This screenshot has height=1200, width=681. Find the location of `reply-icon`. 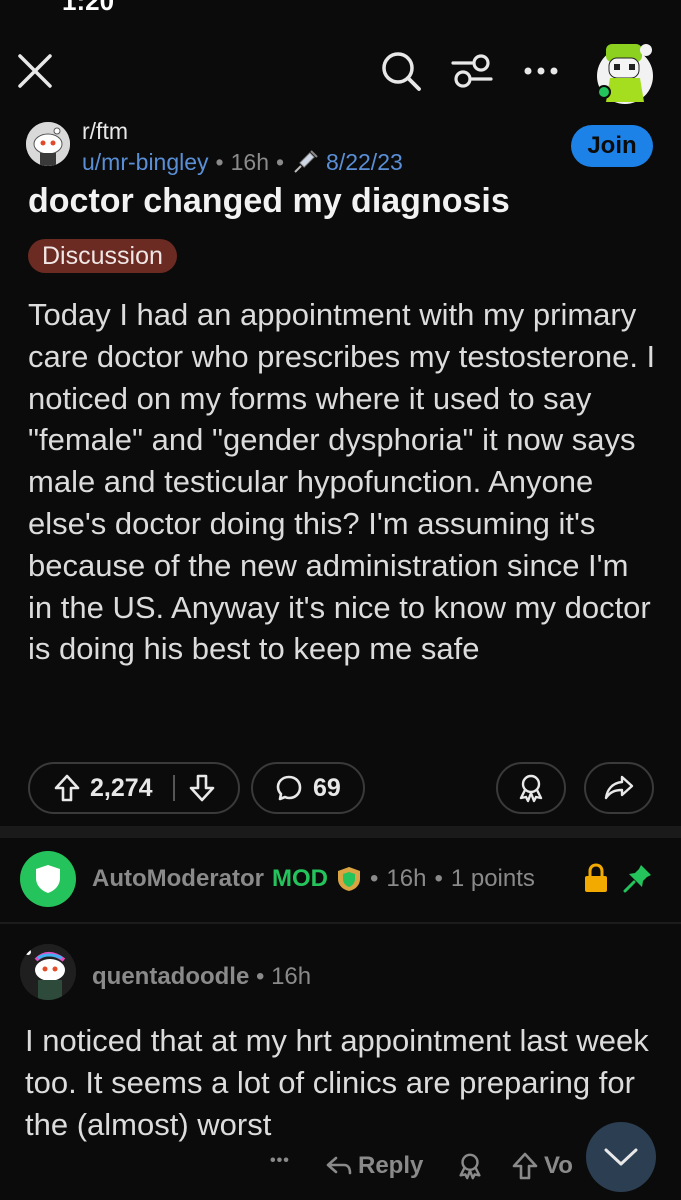

reply-icon is located at coordinates (339, 1165).